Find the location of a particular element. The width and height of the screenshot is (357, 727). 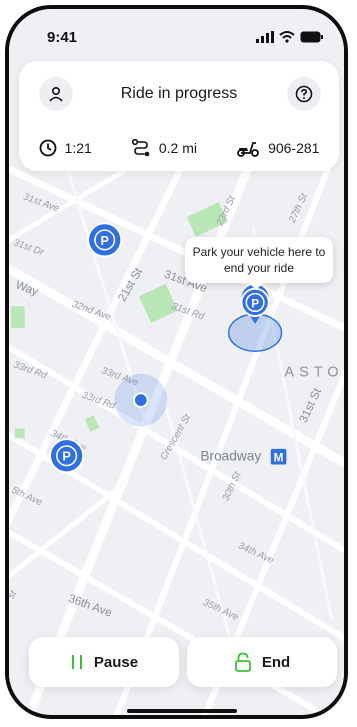

status-time: 9:41 is located at coordinates (62, 37).